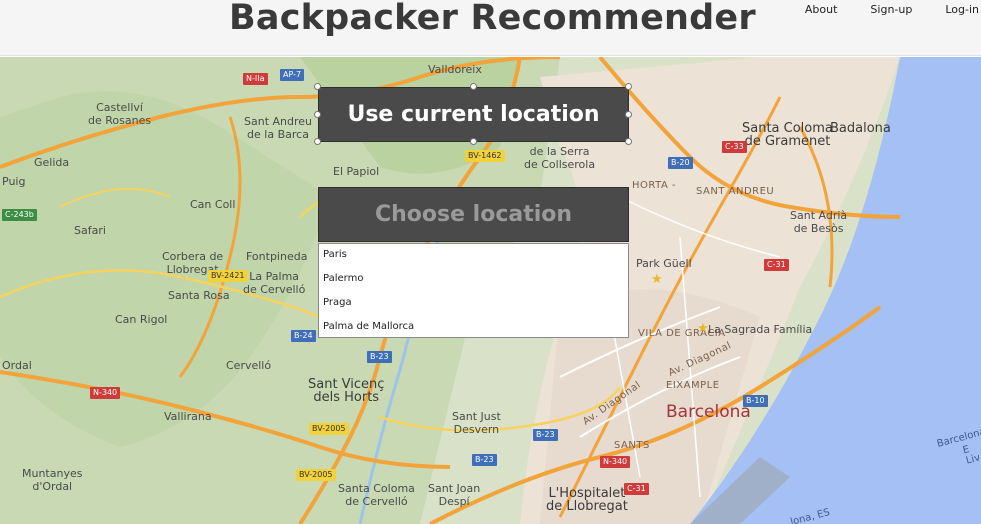 The image size is (981, 524). What do you see at coordinates (376, 495) in the screenshot?
I see `place-label: Santa Coloma de Cervelló` at bounding box center [376, 495].